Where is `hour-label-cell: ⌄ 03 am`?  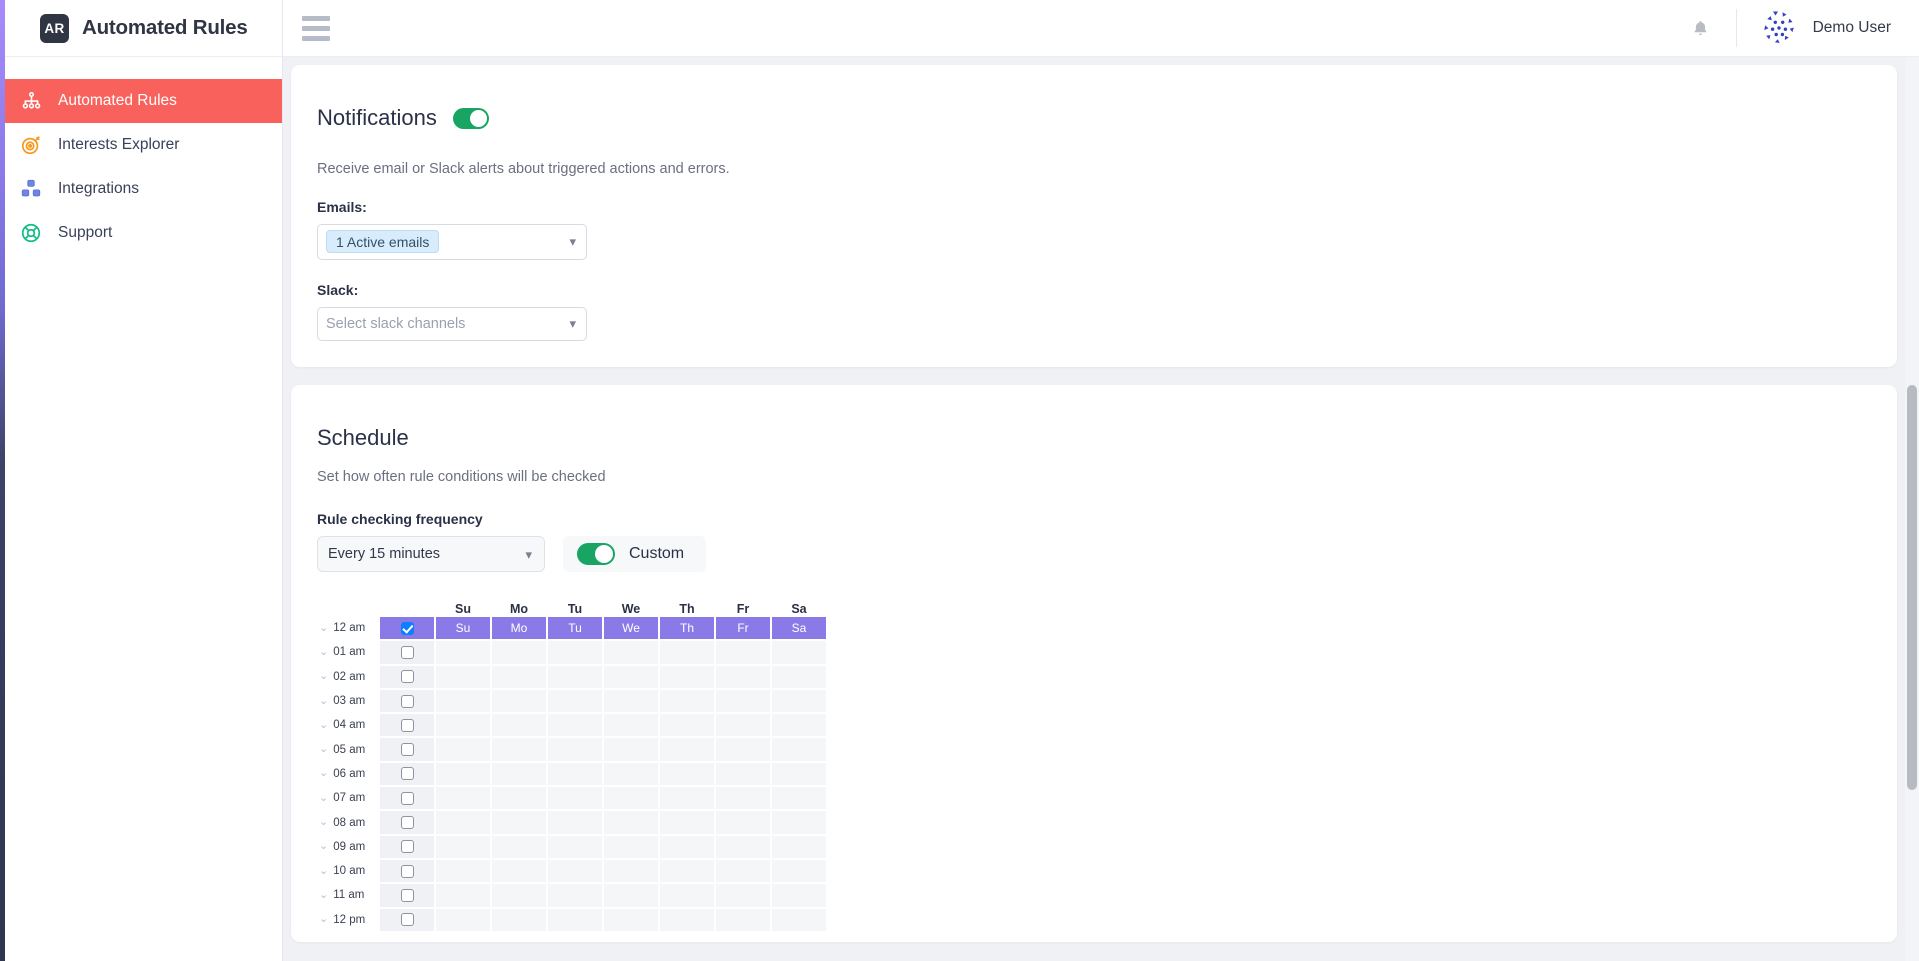 hour-label-cell: ⌄ 03 am is located at coordinates (348, 701).